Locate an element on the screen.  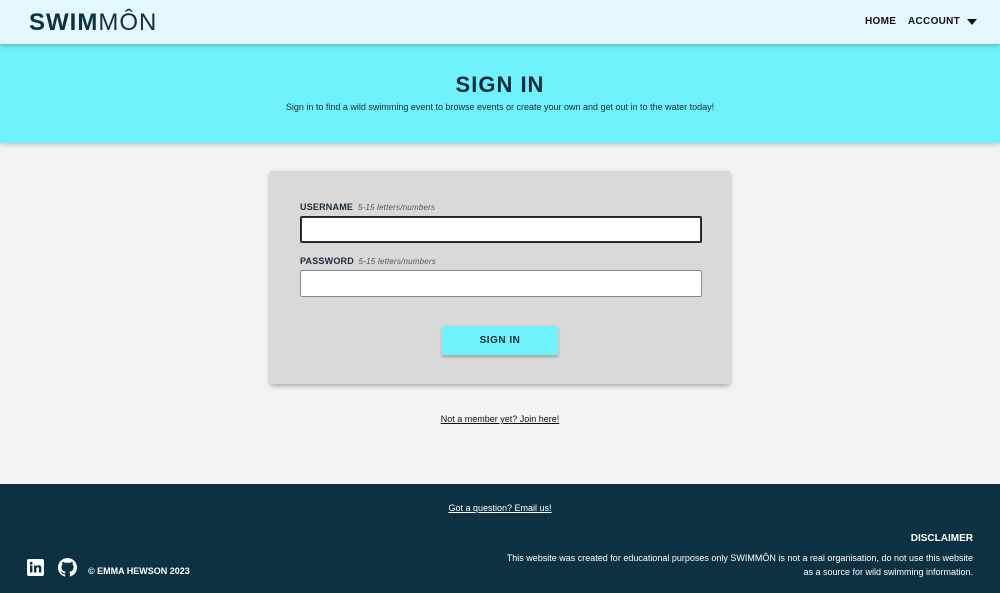
username-label: USERNAME 5-15 letters/numbers is located at coordinates (367, 207).